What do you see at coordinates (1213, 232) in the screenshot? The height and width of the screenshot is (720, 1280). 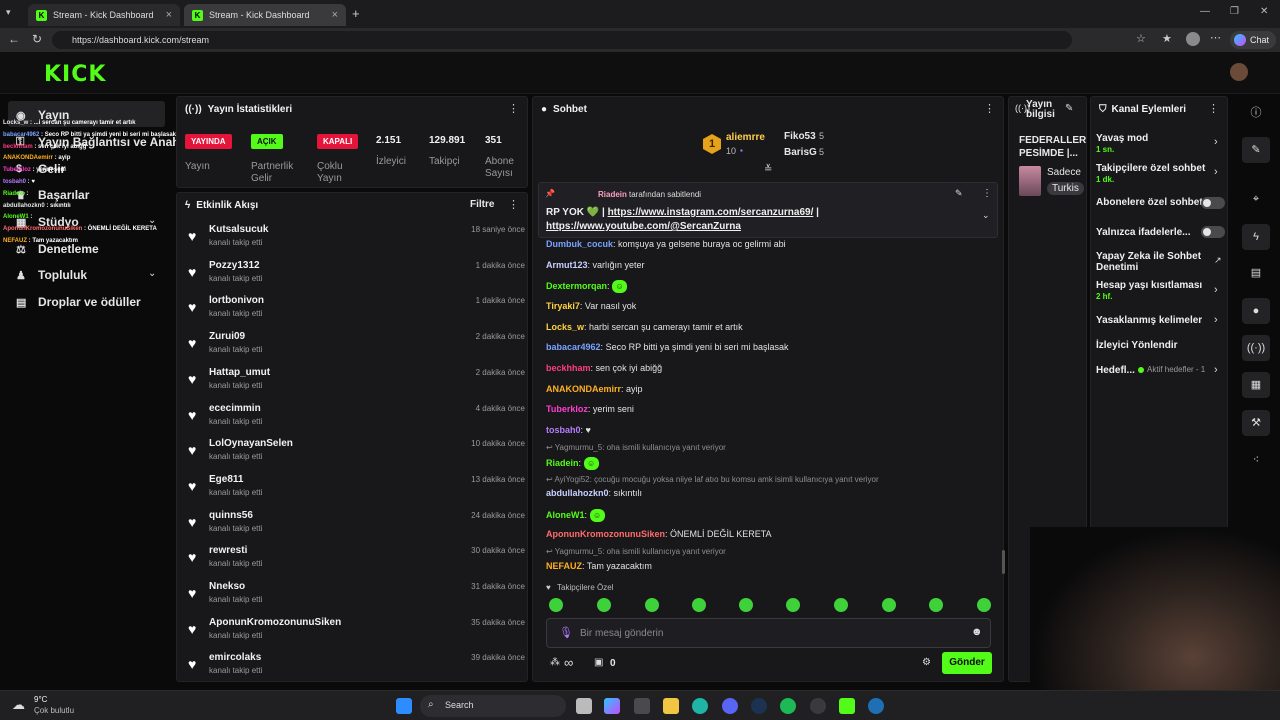 I see `emotes-only-toggle` at bounding box center [1213, 232].